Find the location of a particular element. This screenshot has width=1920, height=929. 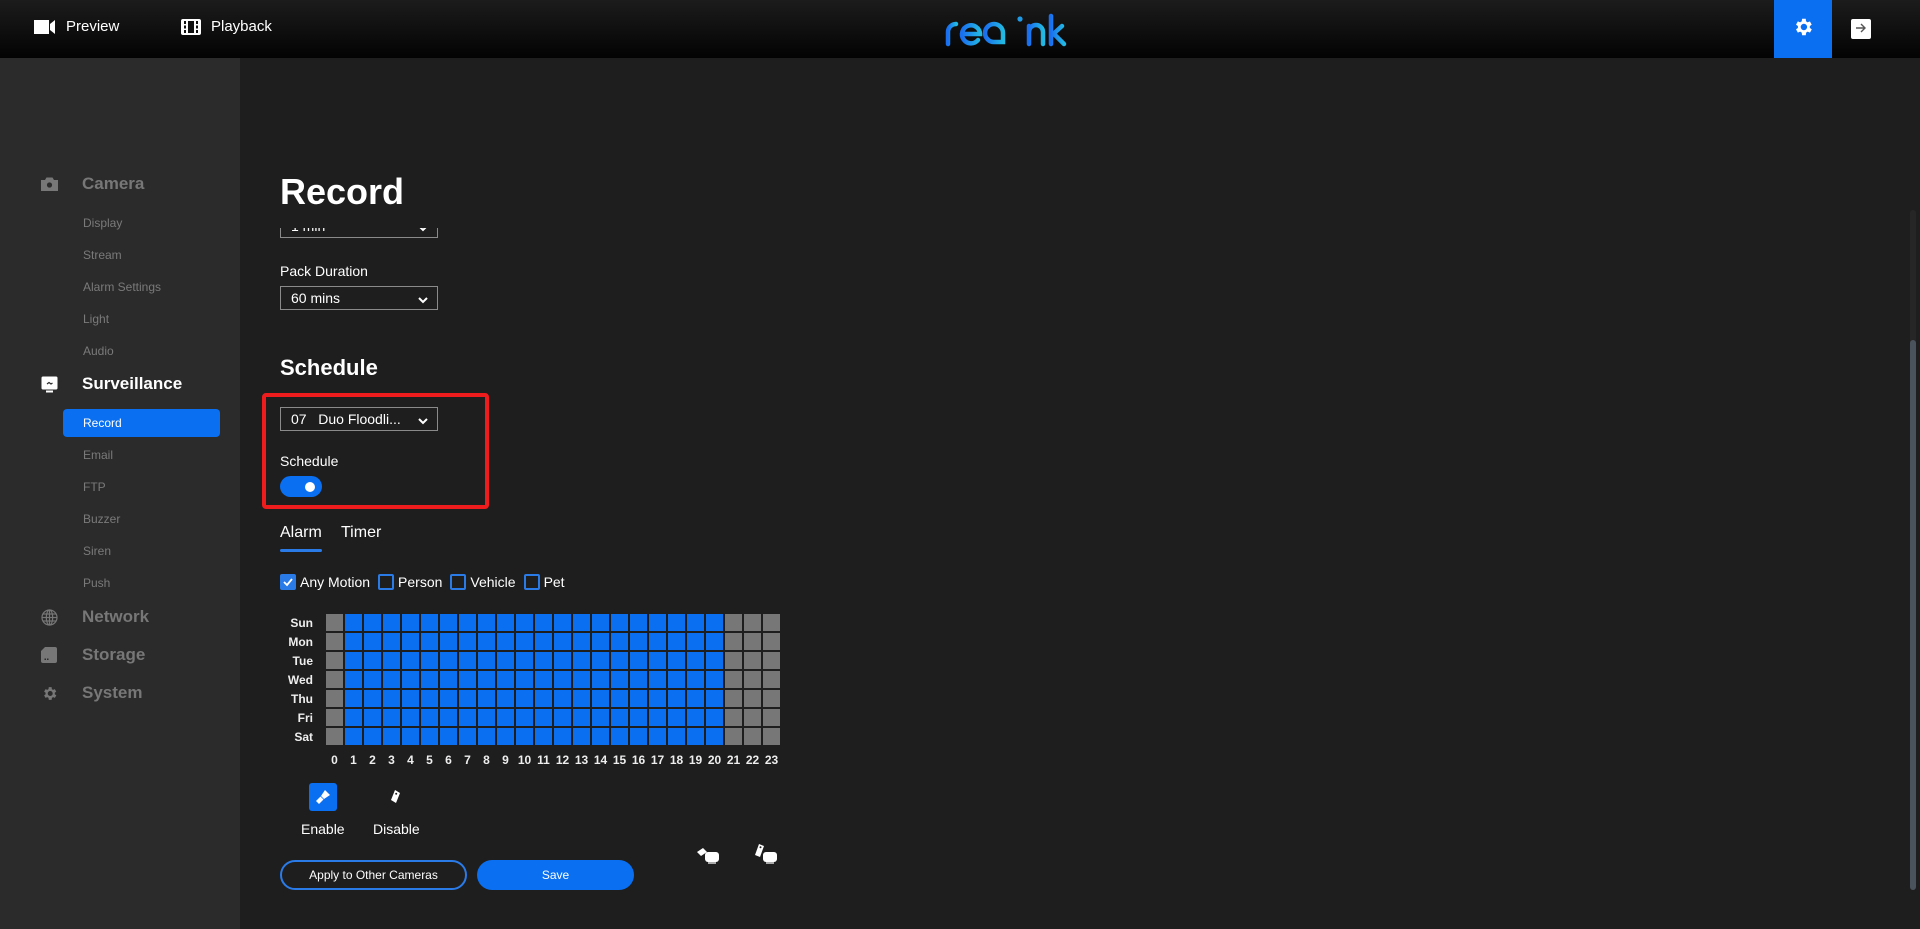

apply-to-other-cameras-button: Apply to Other Cameras is located at coordinates (373, 875).